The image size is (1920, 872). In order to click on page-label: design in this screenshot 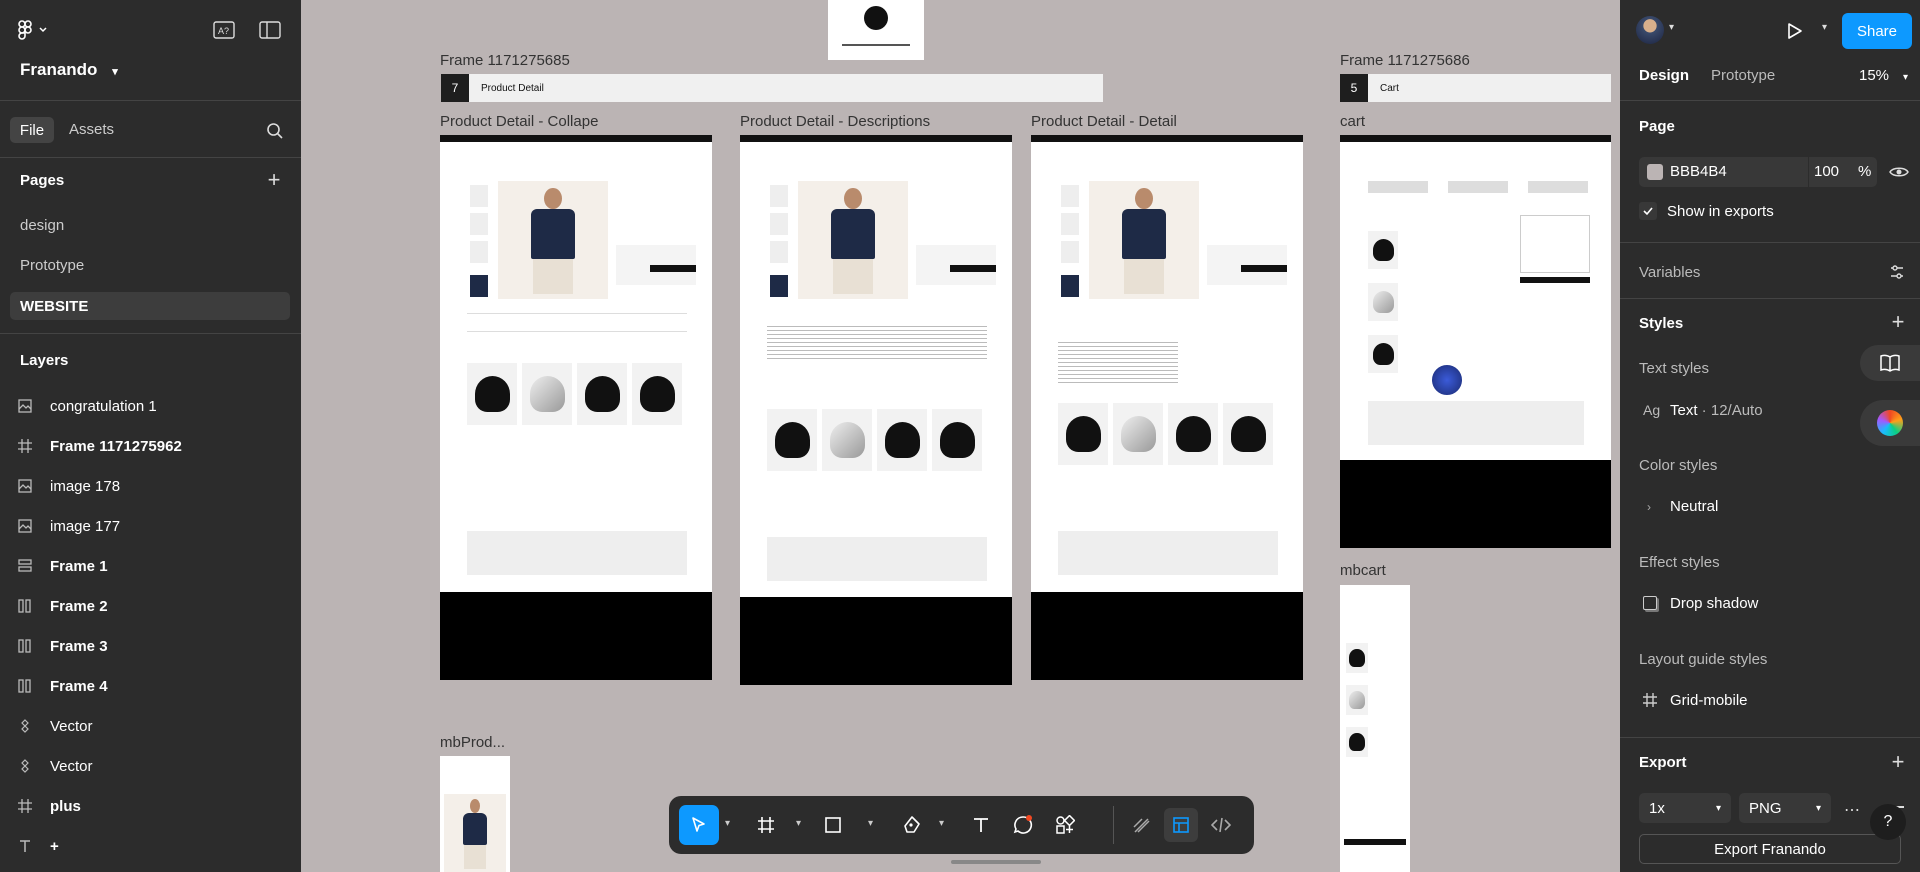, I will do `click(42, 225)`.